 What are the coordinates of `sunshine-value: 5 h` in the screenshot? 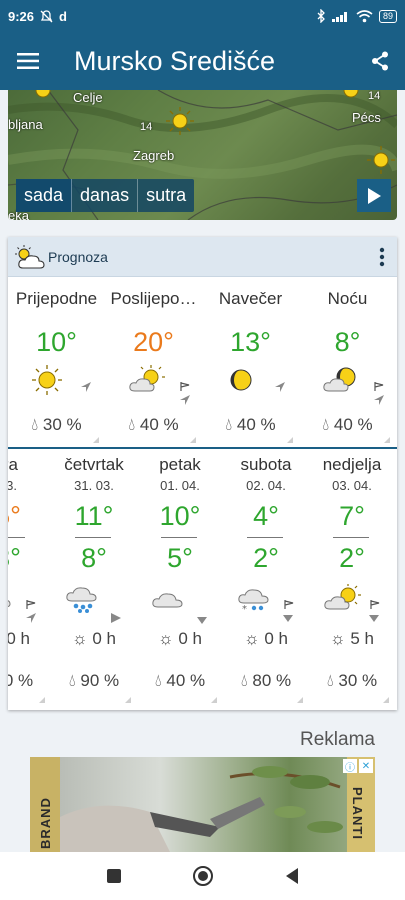 It's located at (362, 638).